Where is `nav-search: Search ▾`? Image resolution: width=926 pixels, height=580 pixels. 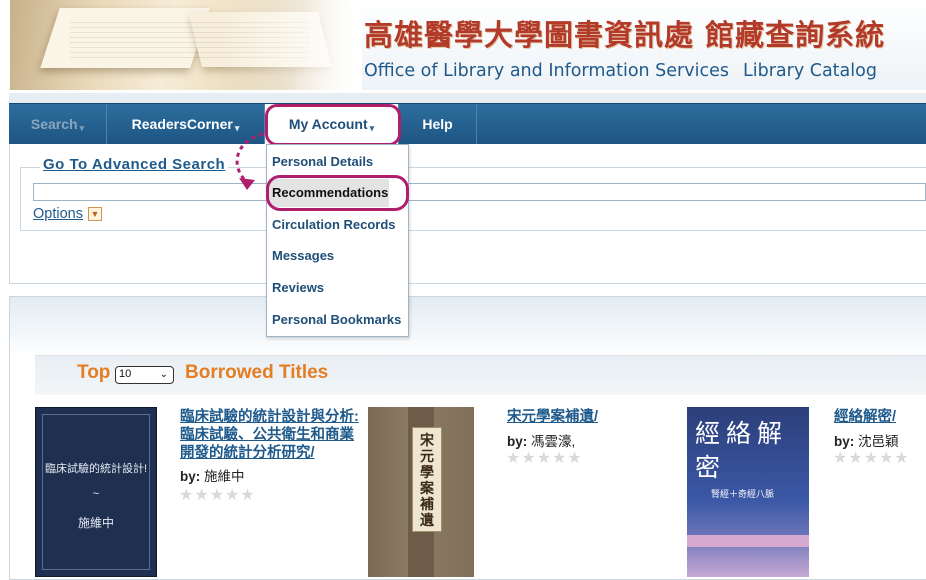 nav-search: Search ▾ is located at coordinates (58, 124).